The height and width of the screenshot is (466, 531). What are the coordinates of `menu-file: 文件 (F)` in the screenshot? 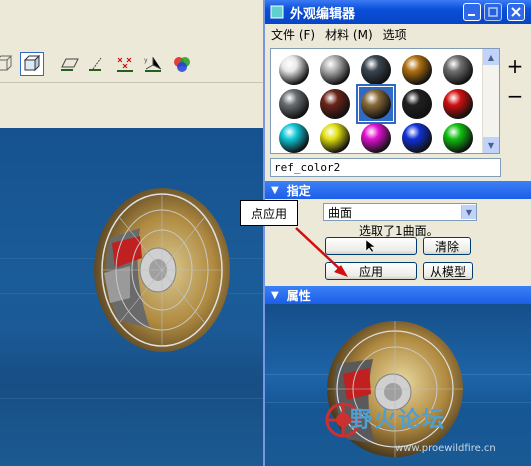 It's located at (293, 34).